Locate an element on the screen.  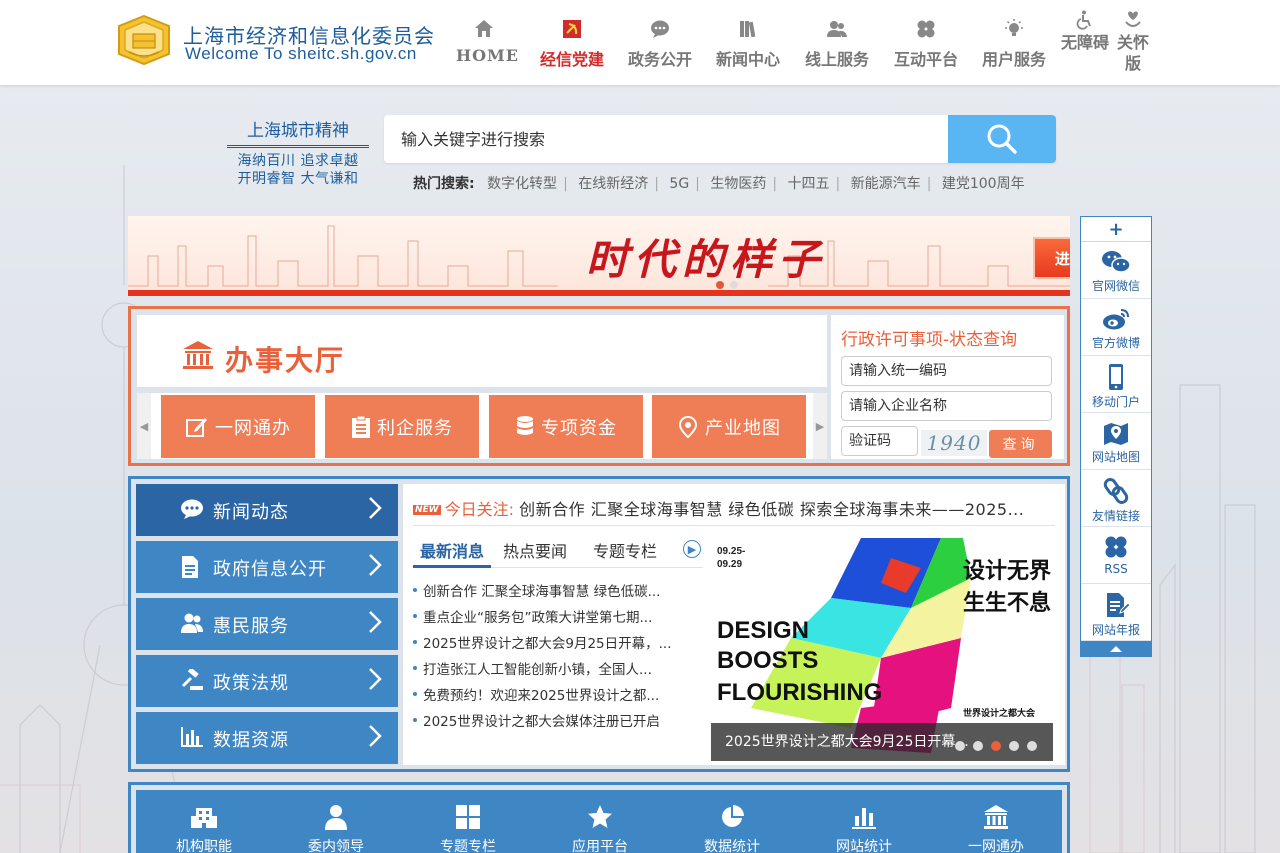
nav-government-affairs: 政务公开 is located at coordinates (660, 44).